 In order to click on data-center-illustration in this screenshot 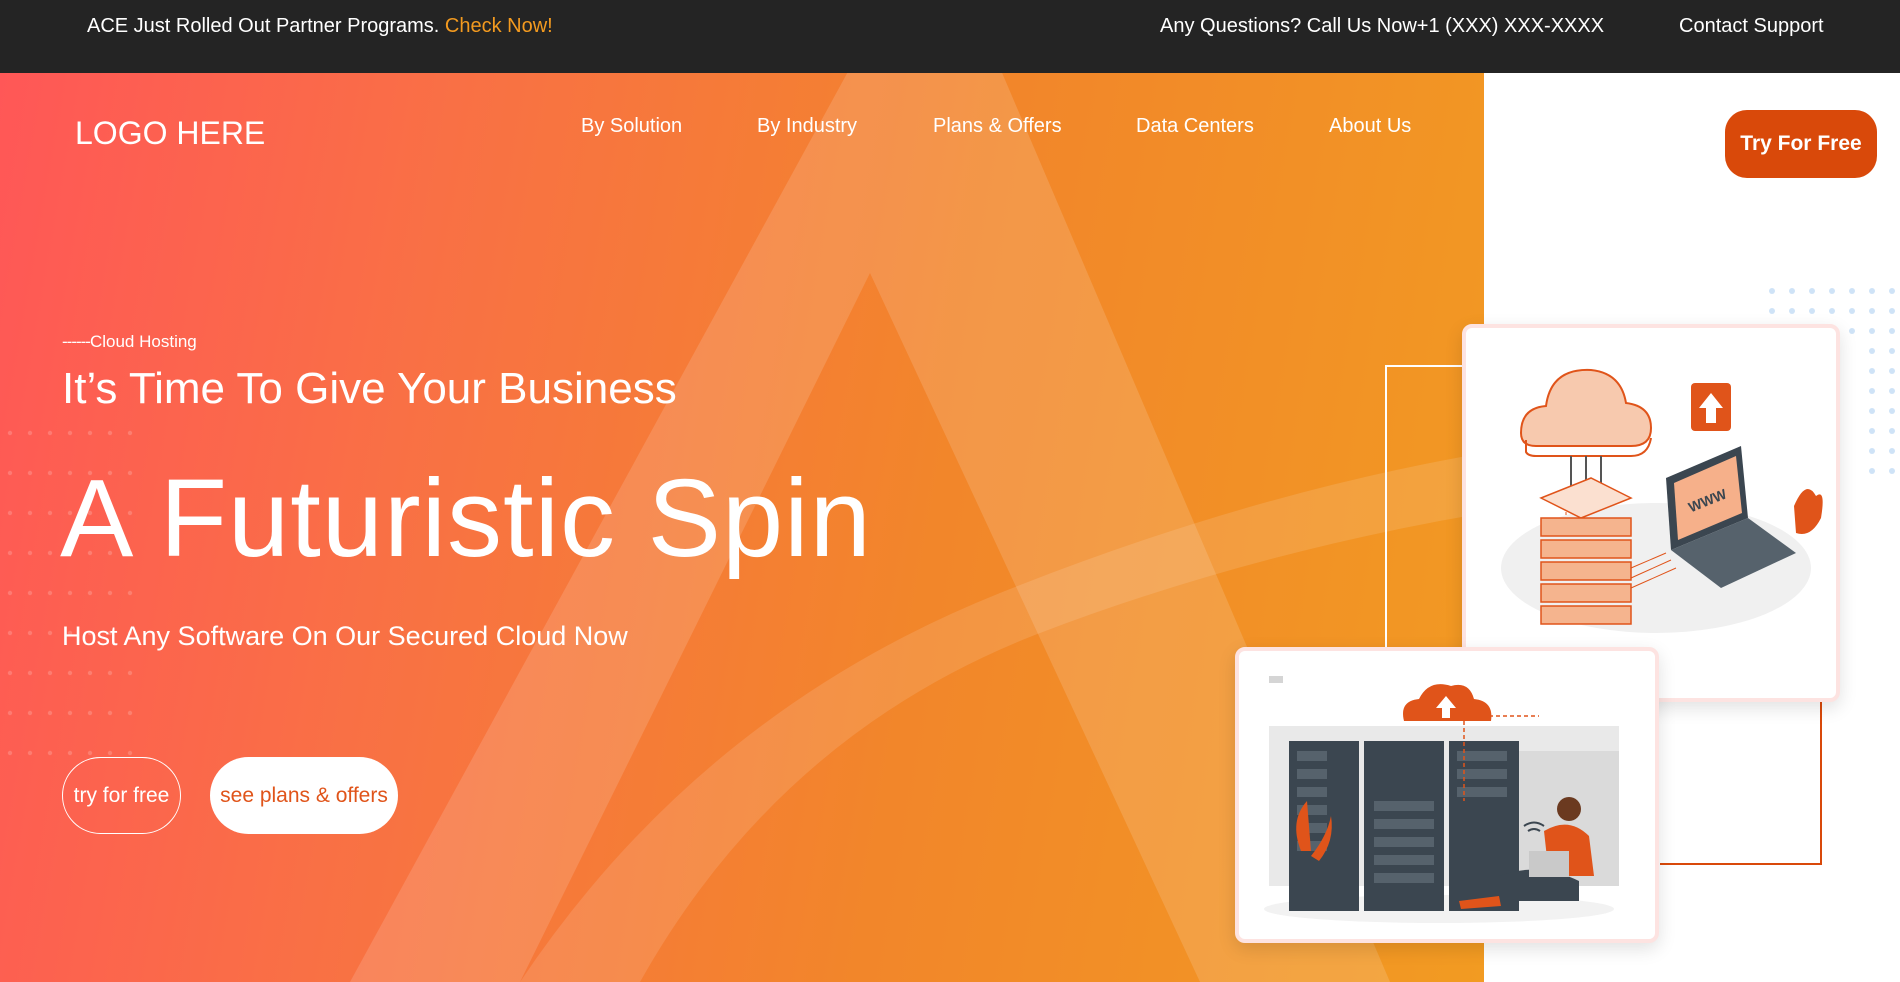, I will do `click(1441, 799)`.